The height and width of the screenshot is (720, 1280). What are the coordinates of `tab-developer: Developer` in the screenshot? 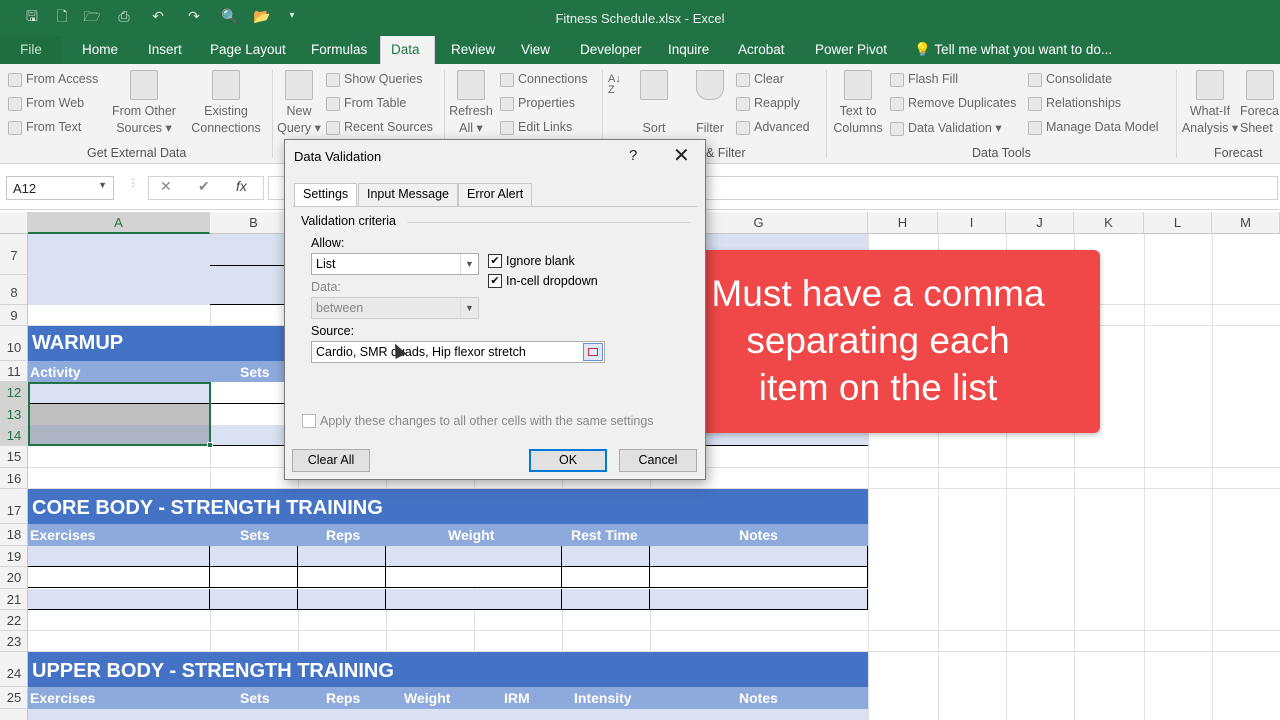 It's located at (611, 50).